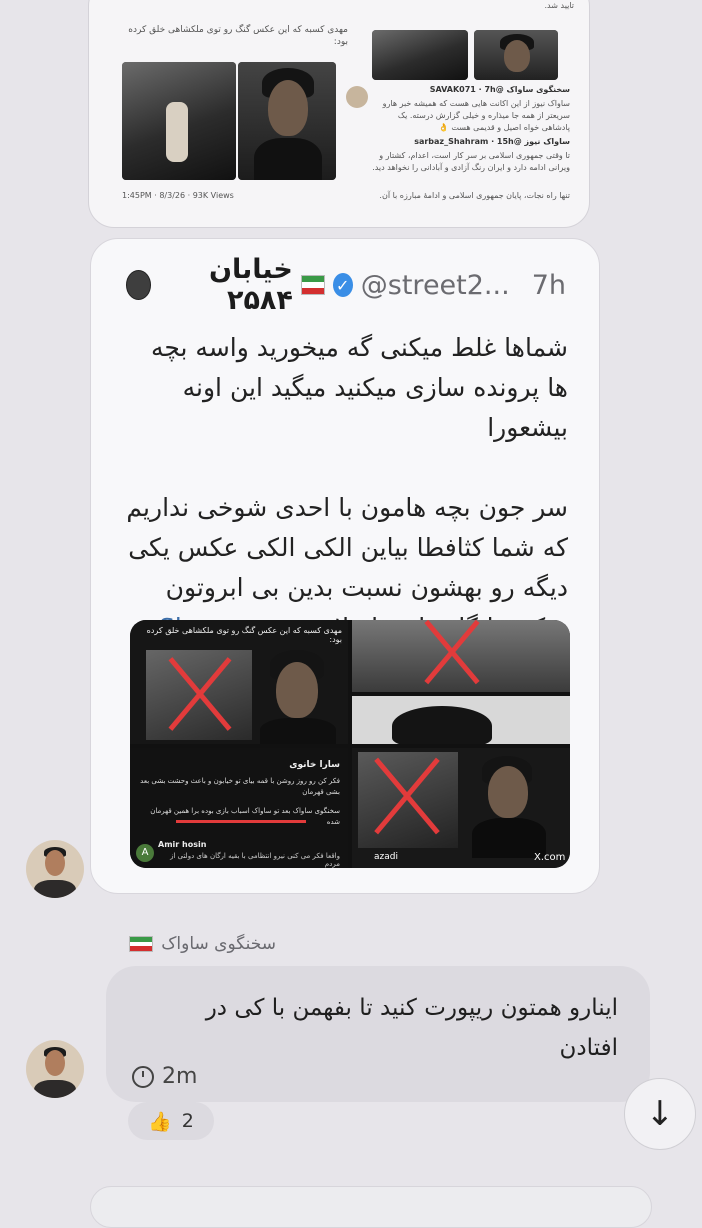 This screenshot has width=702, height=1228. I want to click on tweet-author-avatar, so click(139, 285).